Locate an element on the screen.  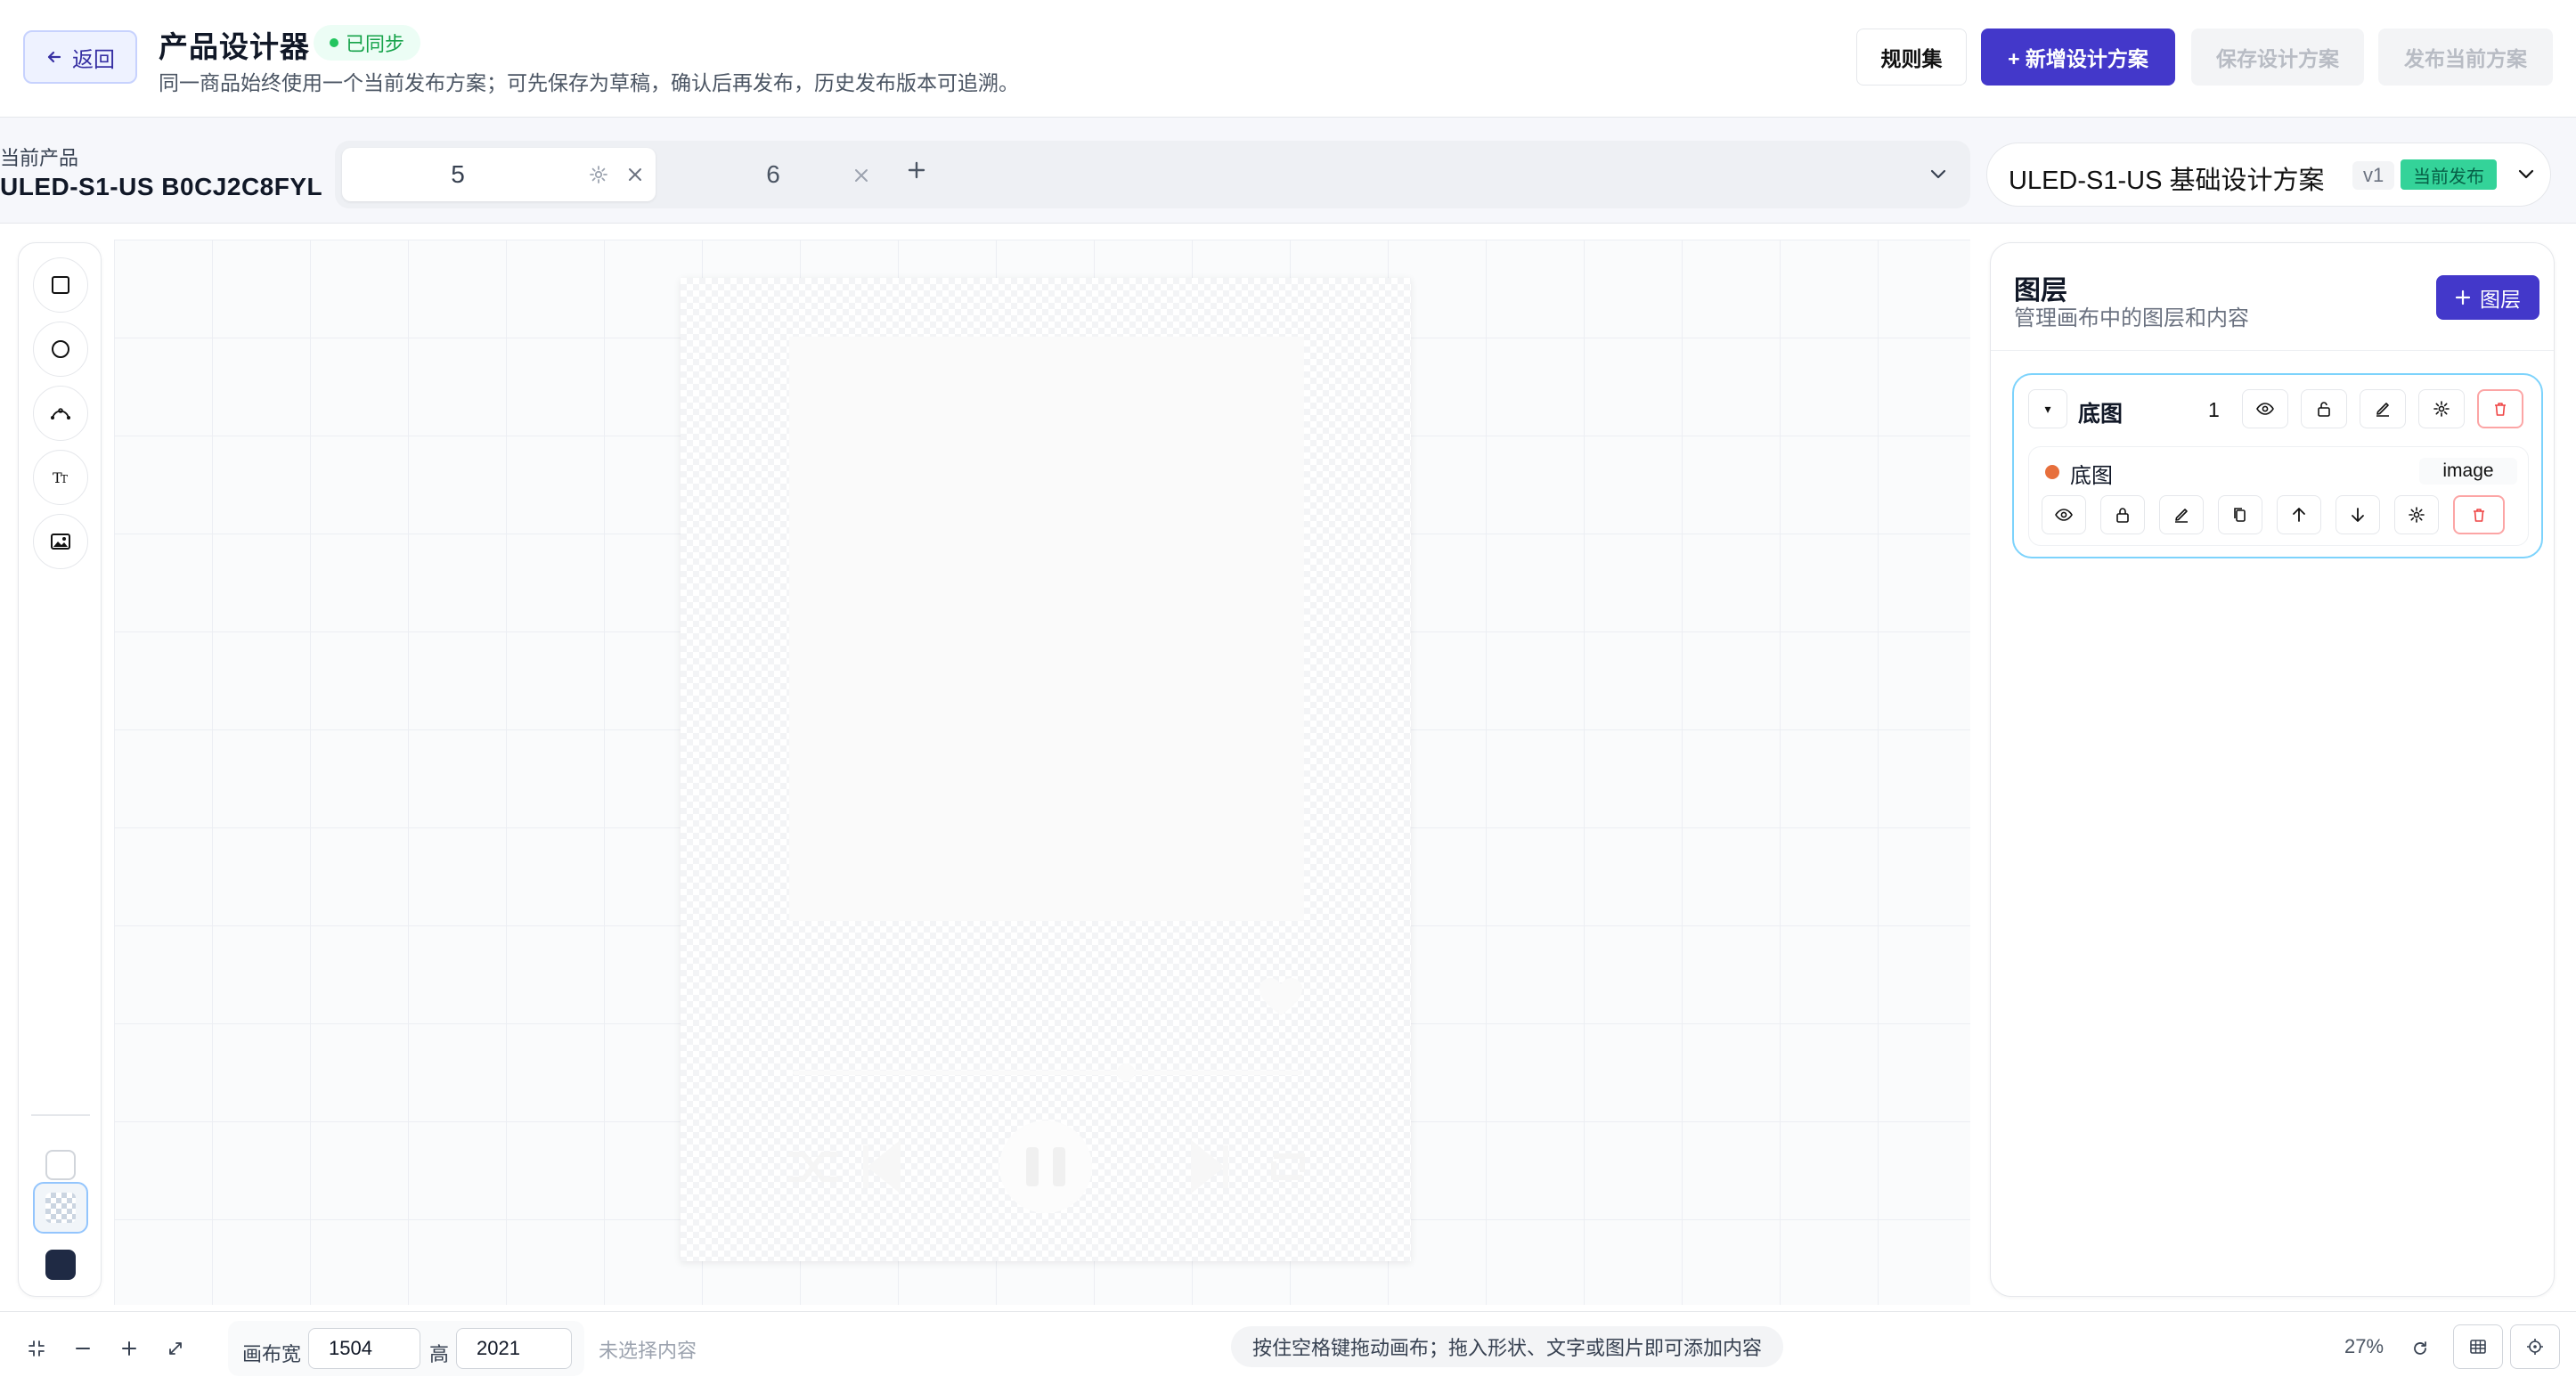
eye-icon is located at coordinates (2265, 409).